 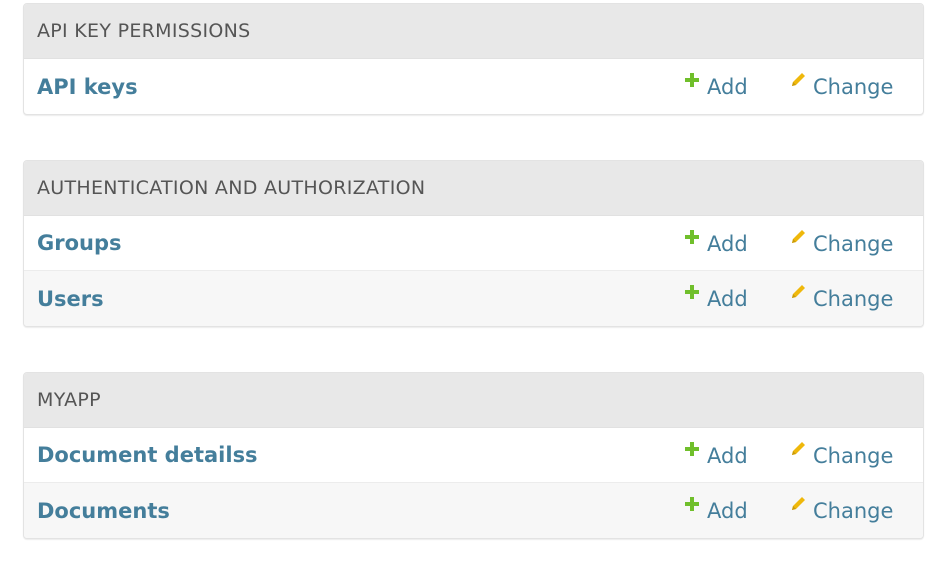 What do you see at coordinates (473, 31) in the screenshot?
I see `module-header: API KEY PERMISSIONS` at bounding box center [473, 31].